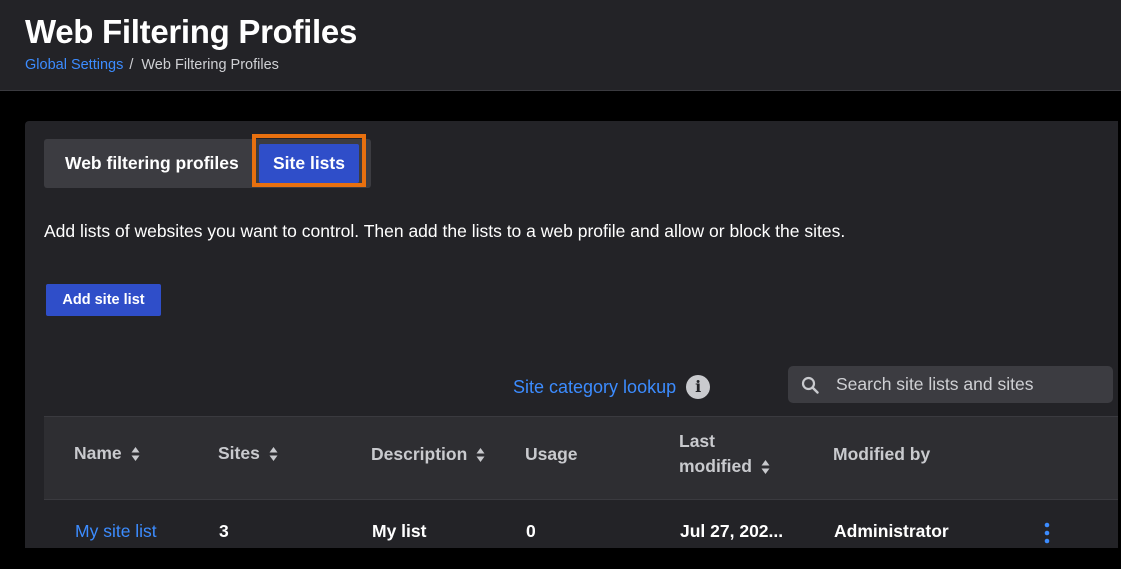 The height and width of the screenshot is (569, 1121). What do you see at coordinates (715, 466) in the screenshot?
I see `column-header-last-modified-line2: modified` at bounding box center [715, 466].